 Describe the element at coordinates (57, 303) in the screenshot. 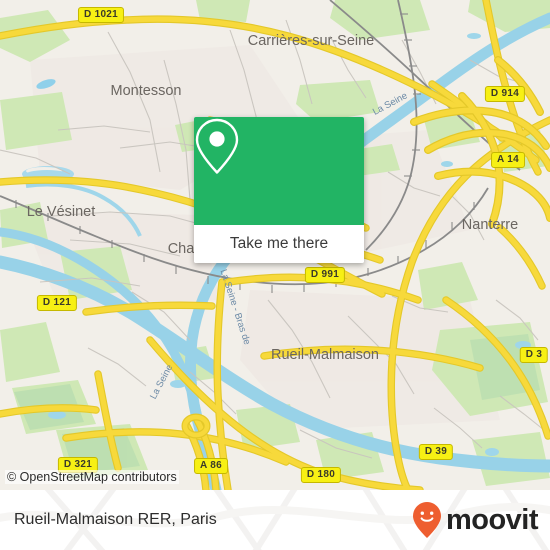

I see `road-shield-d121: D 121` at that location.